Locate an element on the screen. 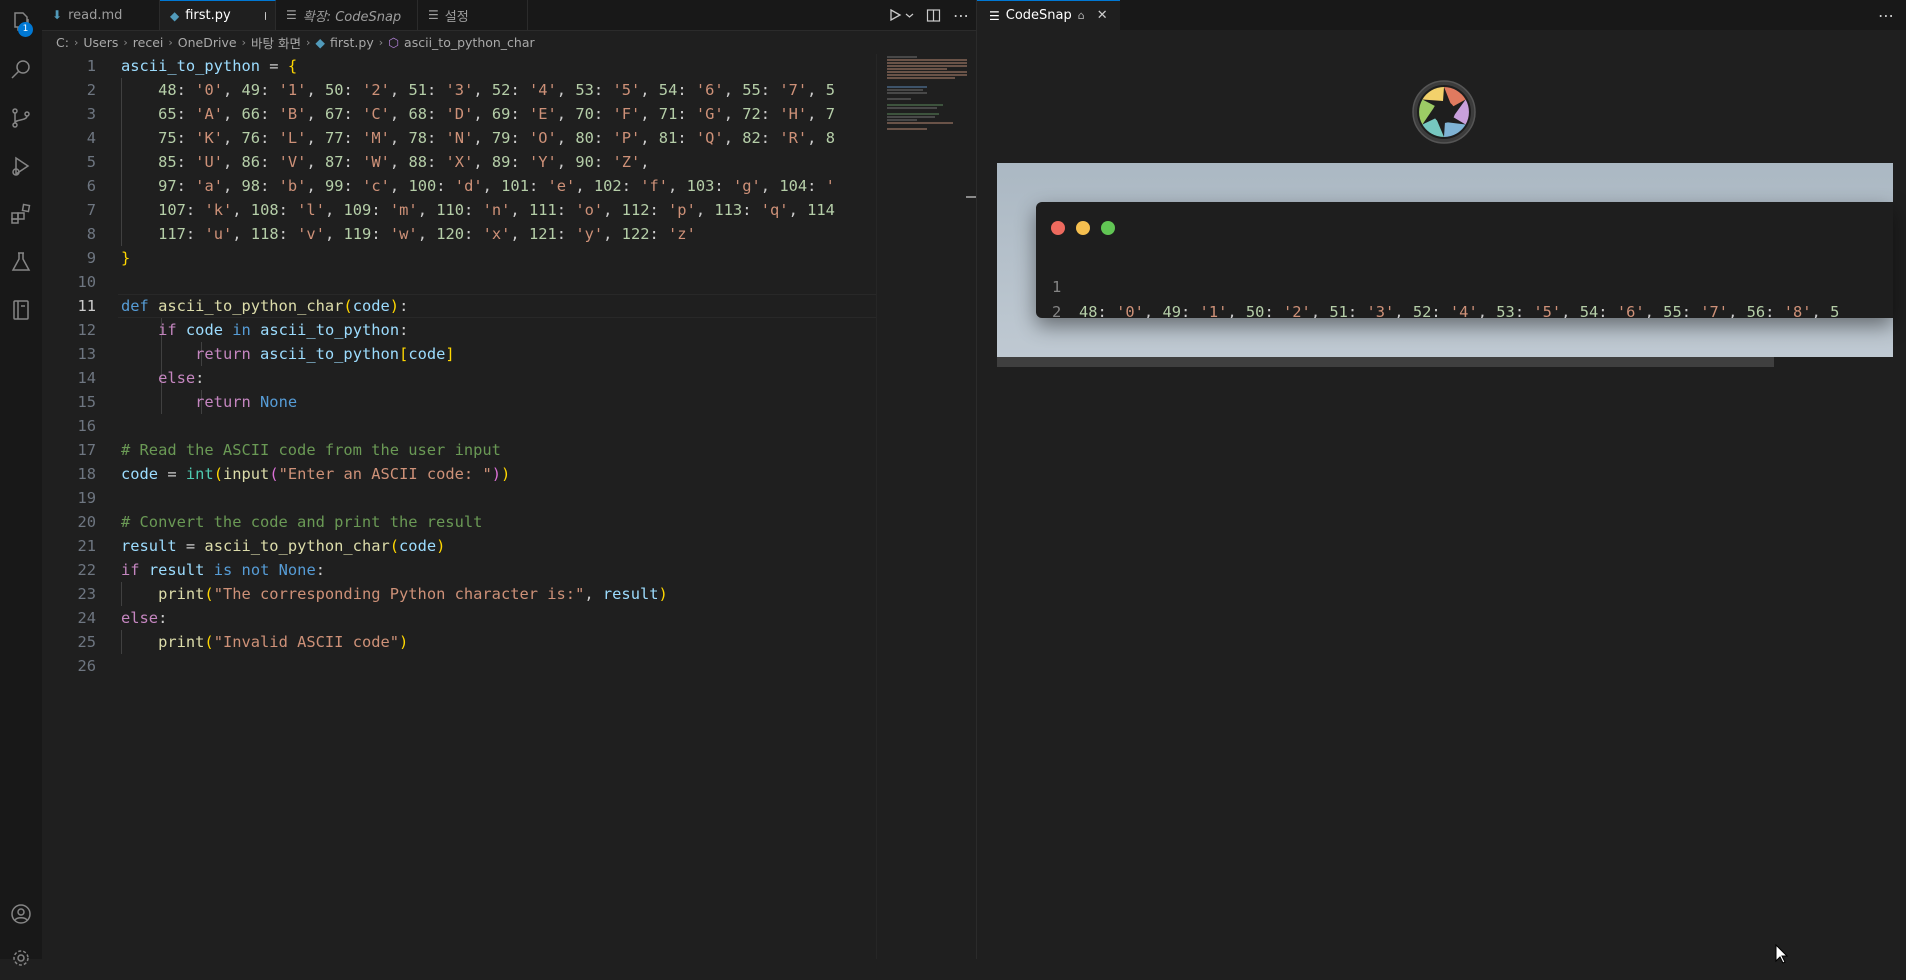  tab-label: first.py is located at coordinates (207, 15).